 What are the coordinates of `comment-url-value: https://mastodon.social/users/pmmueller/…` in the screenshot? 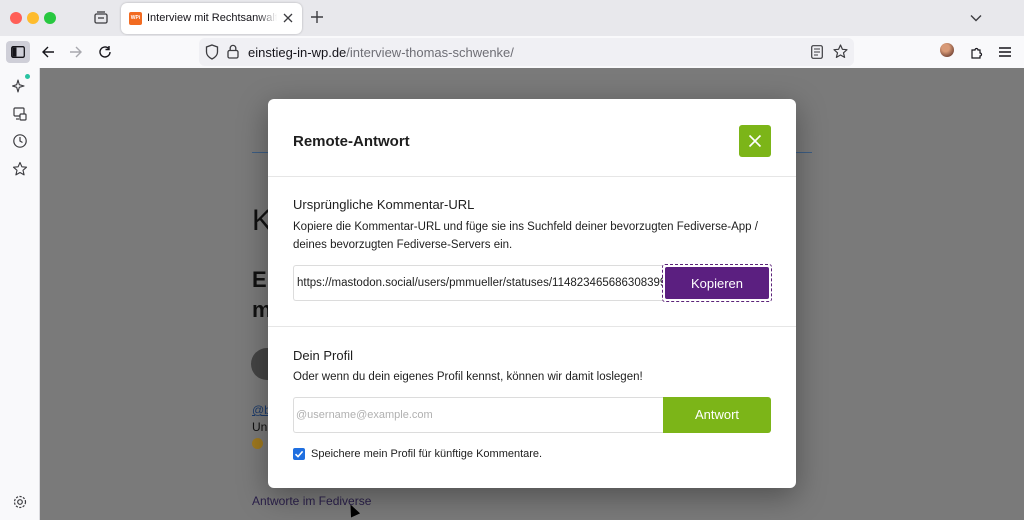 It's located at (480, 283).